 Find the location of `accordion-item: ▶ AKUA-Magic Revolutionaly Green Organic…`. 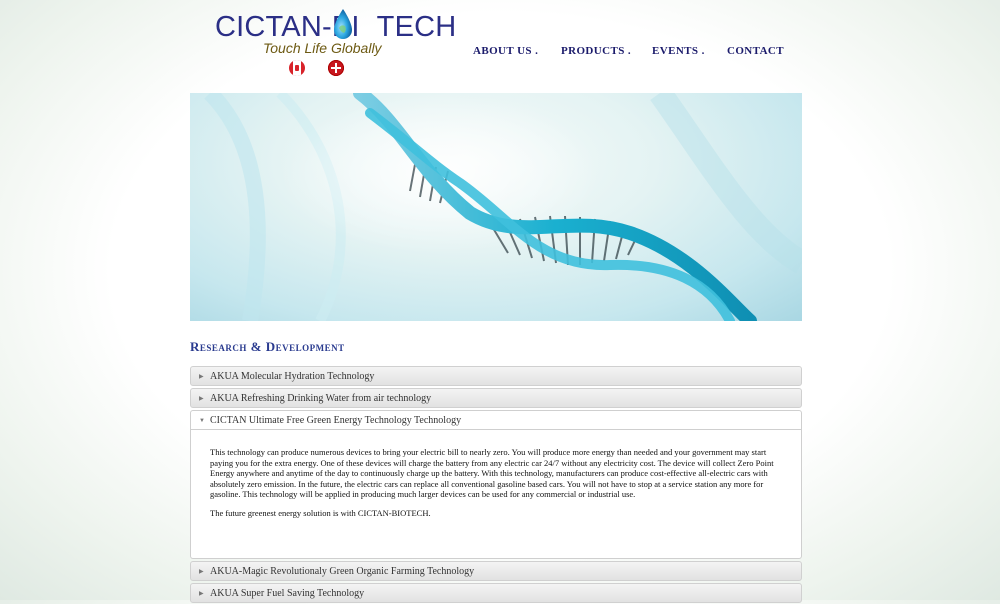

accordion-item: ▶ AKUA-Magic Revolutionaly Green Organic… is located at coordinates (496, 571).